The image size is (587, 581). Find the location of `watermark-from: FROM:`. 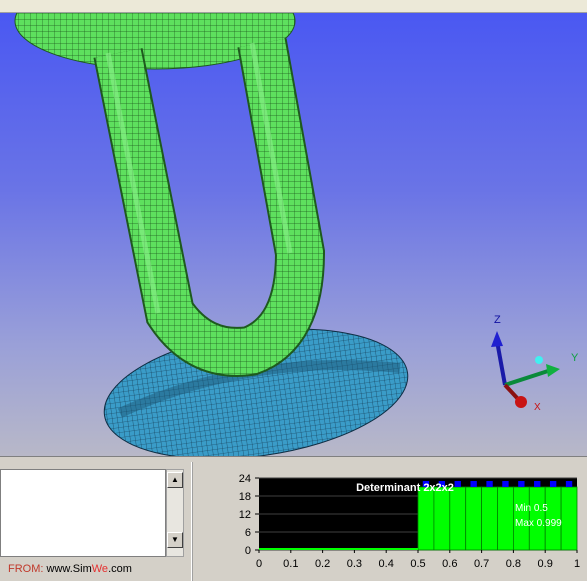

watermark-from: FROM: is located at coordinates (26, 569).